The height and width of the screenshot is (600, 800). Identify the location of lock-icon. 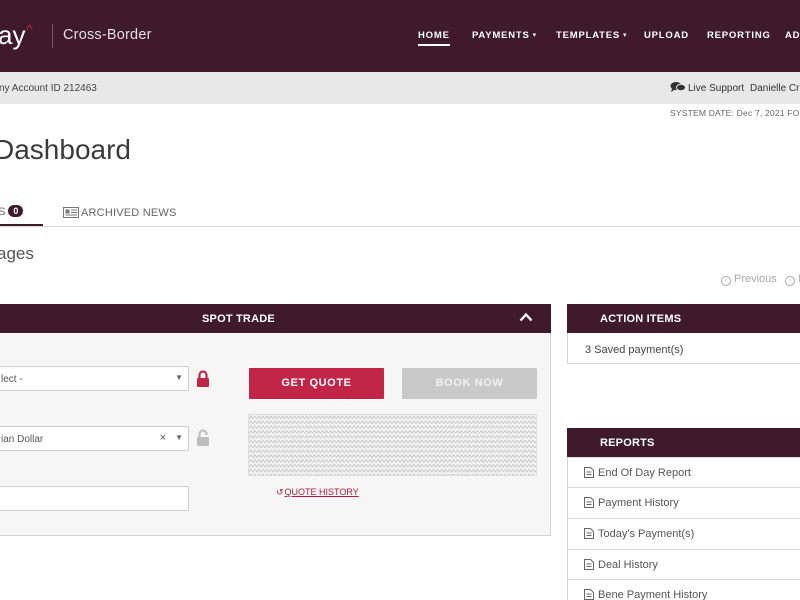
(203, 379).